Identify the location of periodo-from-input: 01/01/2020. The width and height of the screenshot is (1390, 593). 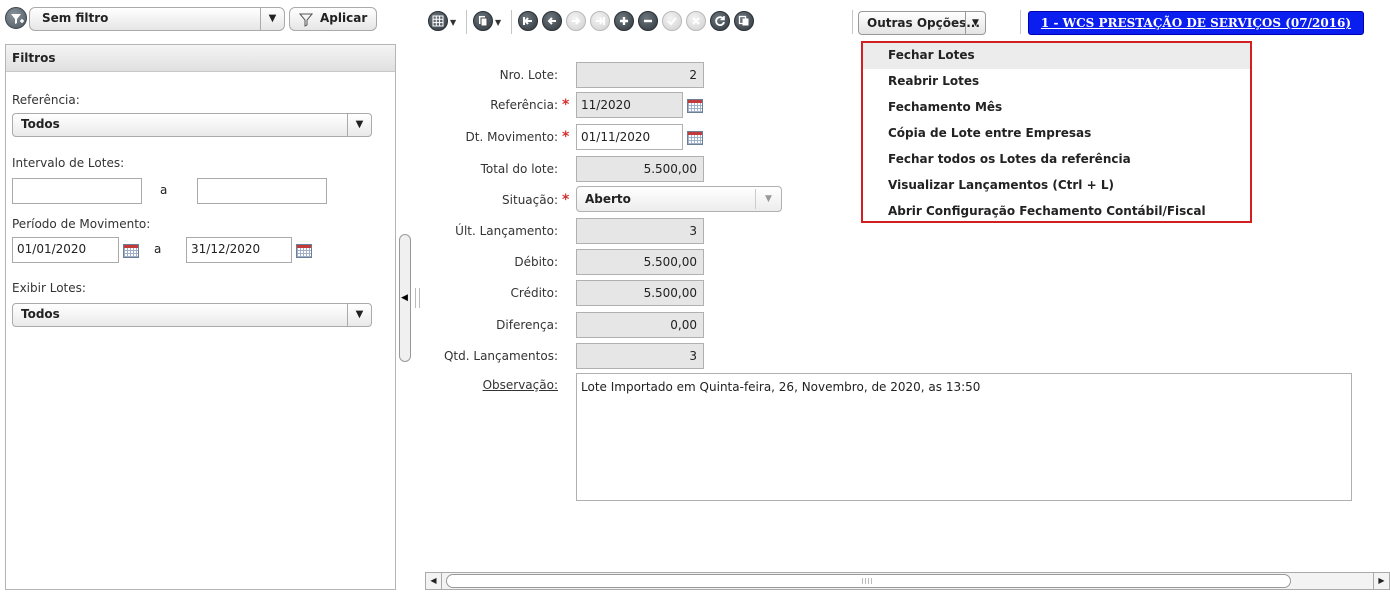
(65, 250).